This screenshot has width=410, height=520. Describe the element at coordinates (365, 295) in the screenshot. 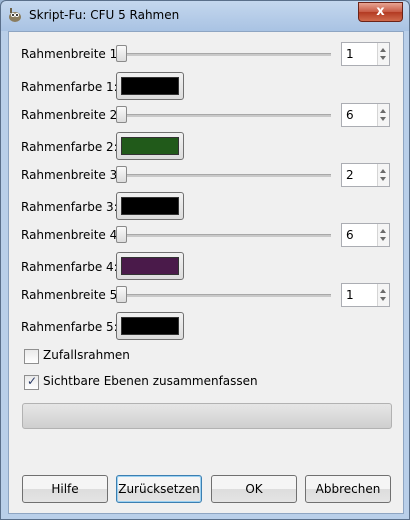

I see `rahmenbreite-5-spinbox: 1` at that location.